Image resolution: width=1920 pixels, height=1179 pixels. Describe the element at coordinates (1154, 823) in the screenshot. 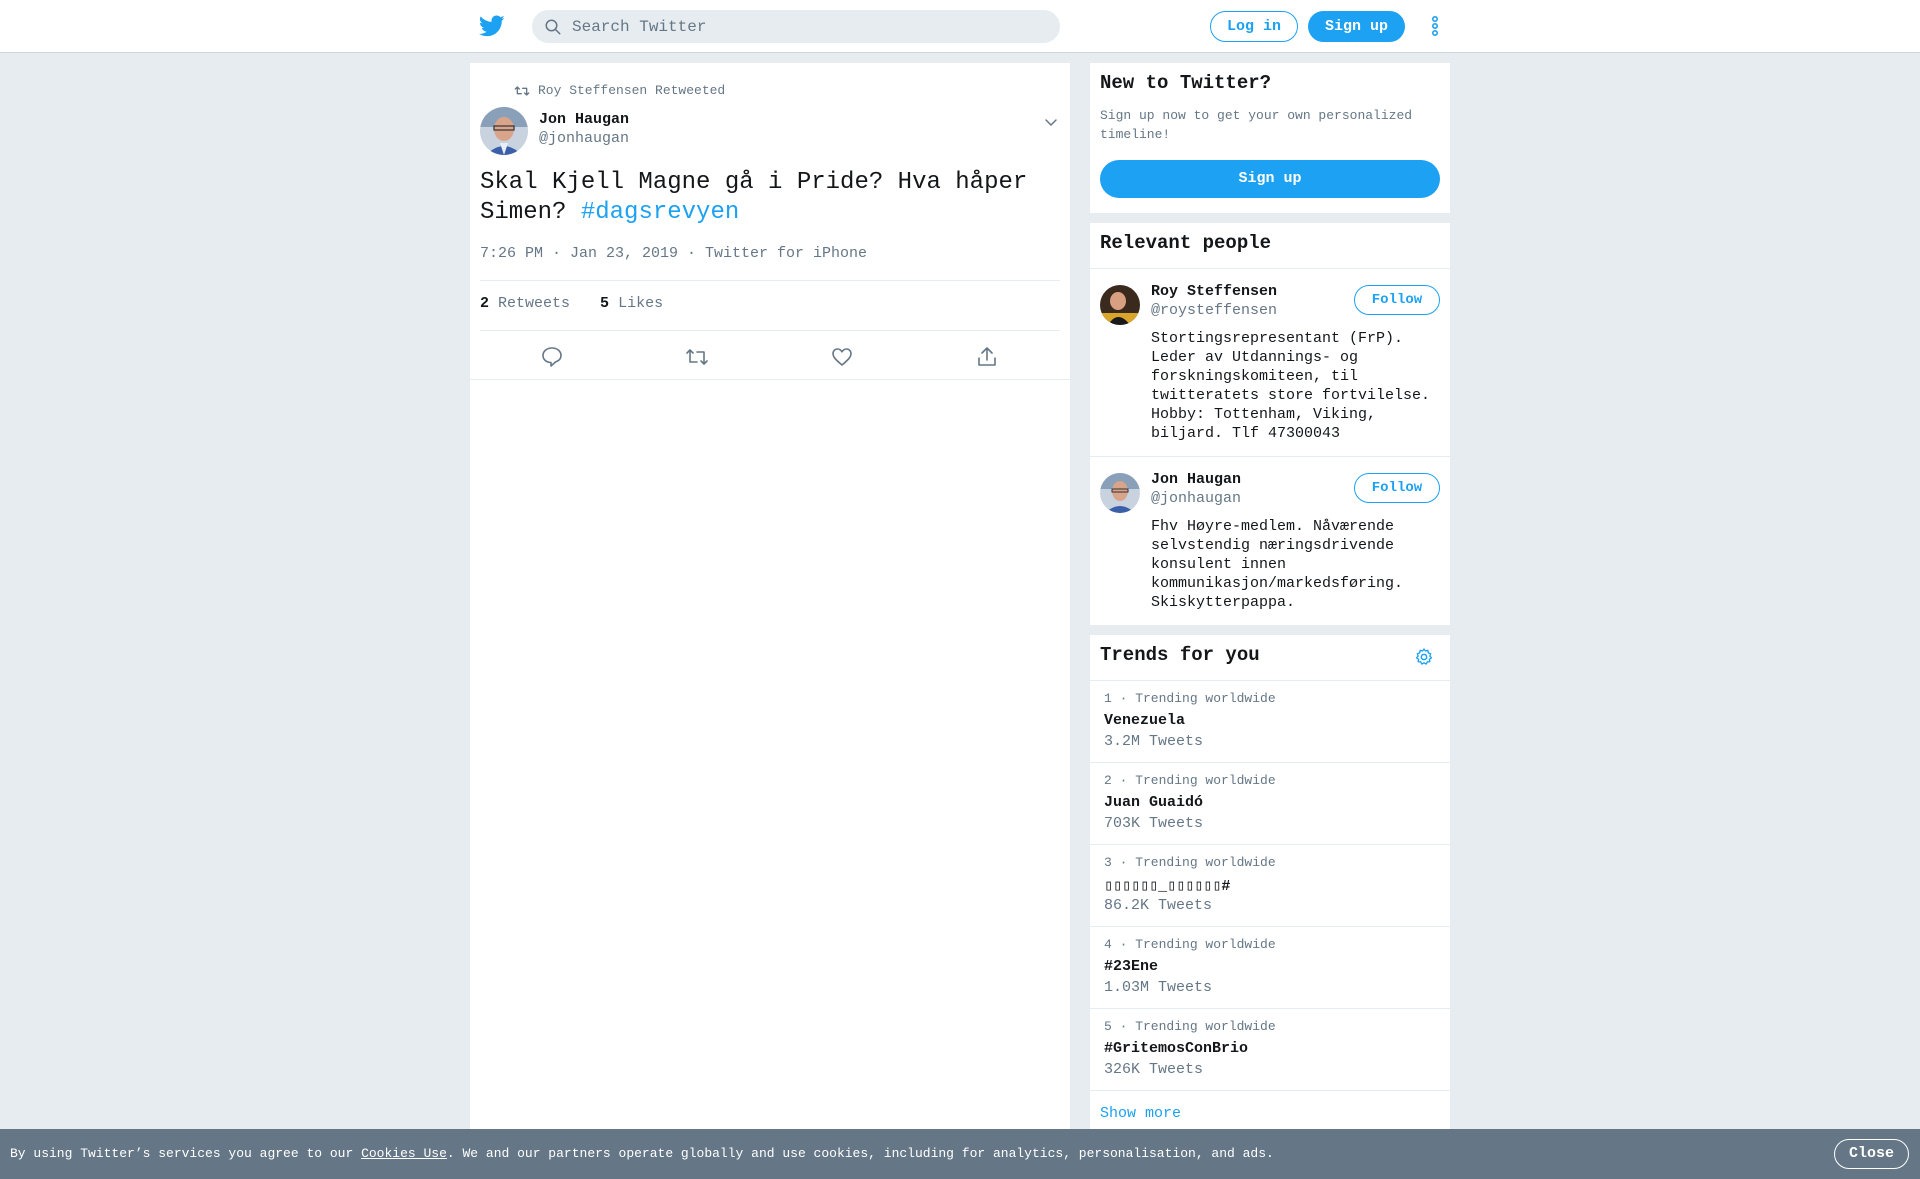

I see `trend-count: 703K Tweets` at that location.